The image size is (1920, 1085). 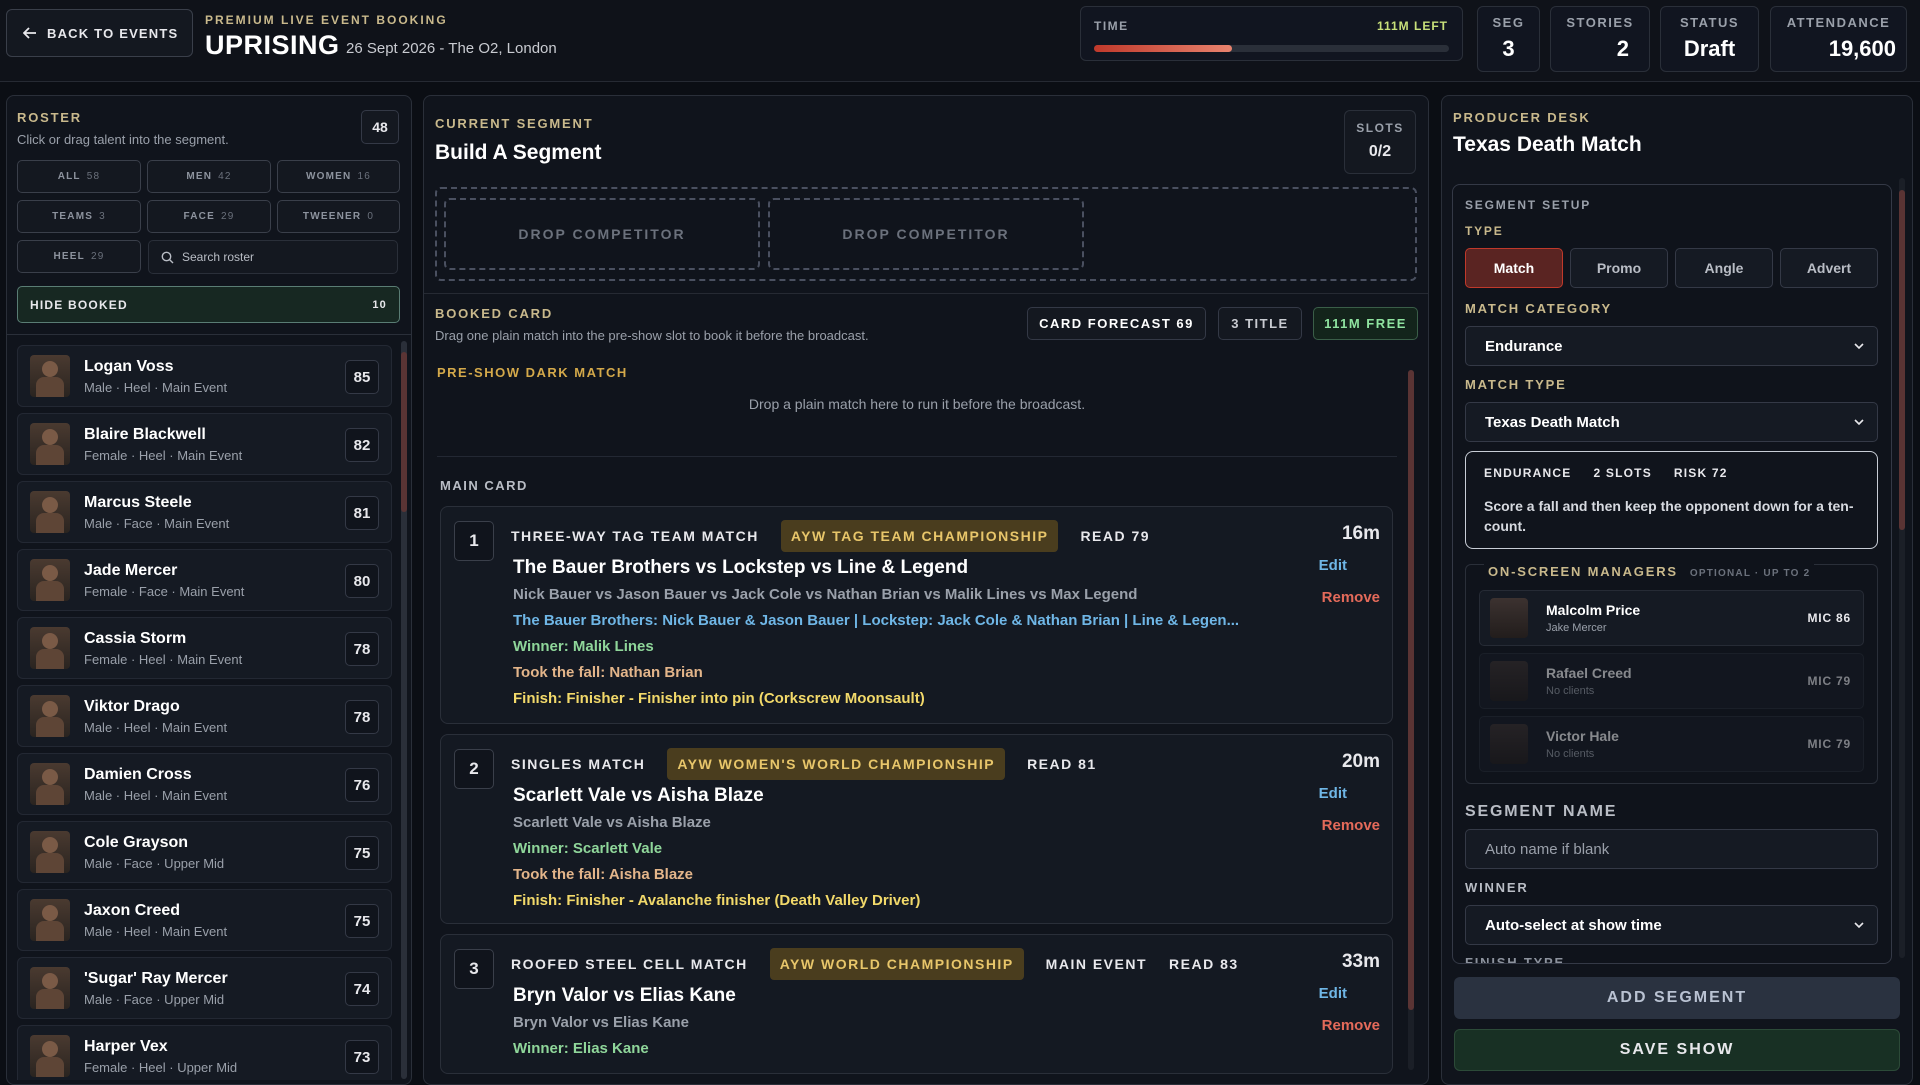 What do you see at coordinates (917, 456) in the screenshot?
I see `preshow-divider` at bounding box center [917, 456].